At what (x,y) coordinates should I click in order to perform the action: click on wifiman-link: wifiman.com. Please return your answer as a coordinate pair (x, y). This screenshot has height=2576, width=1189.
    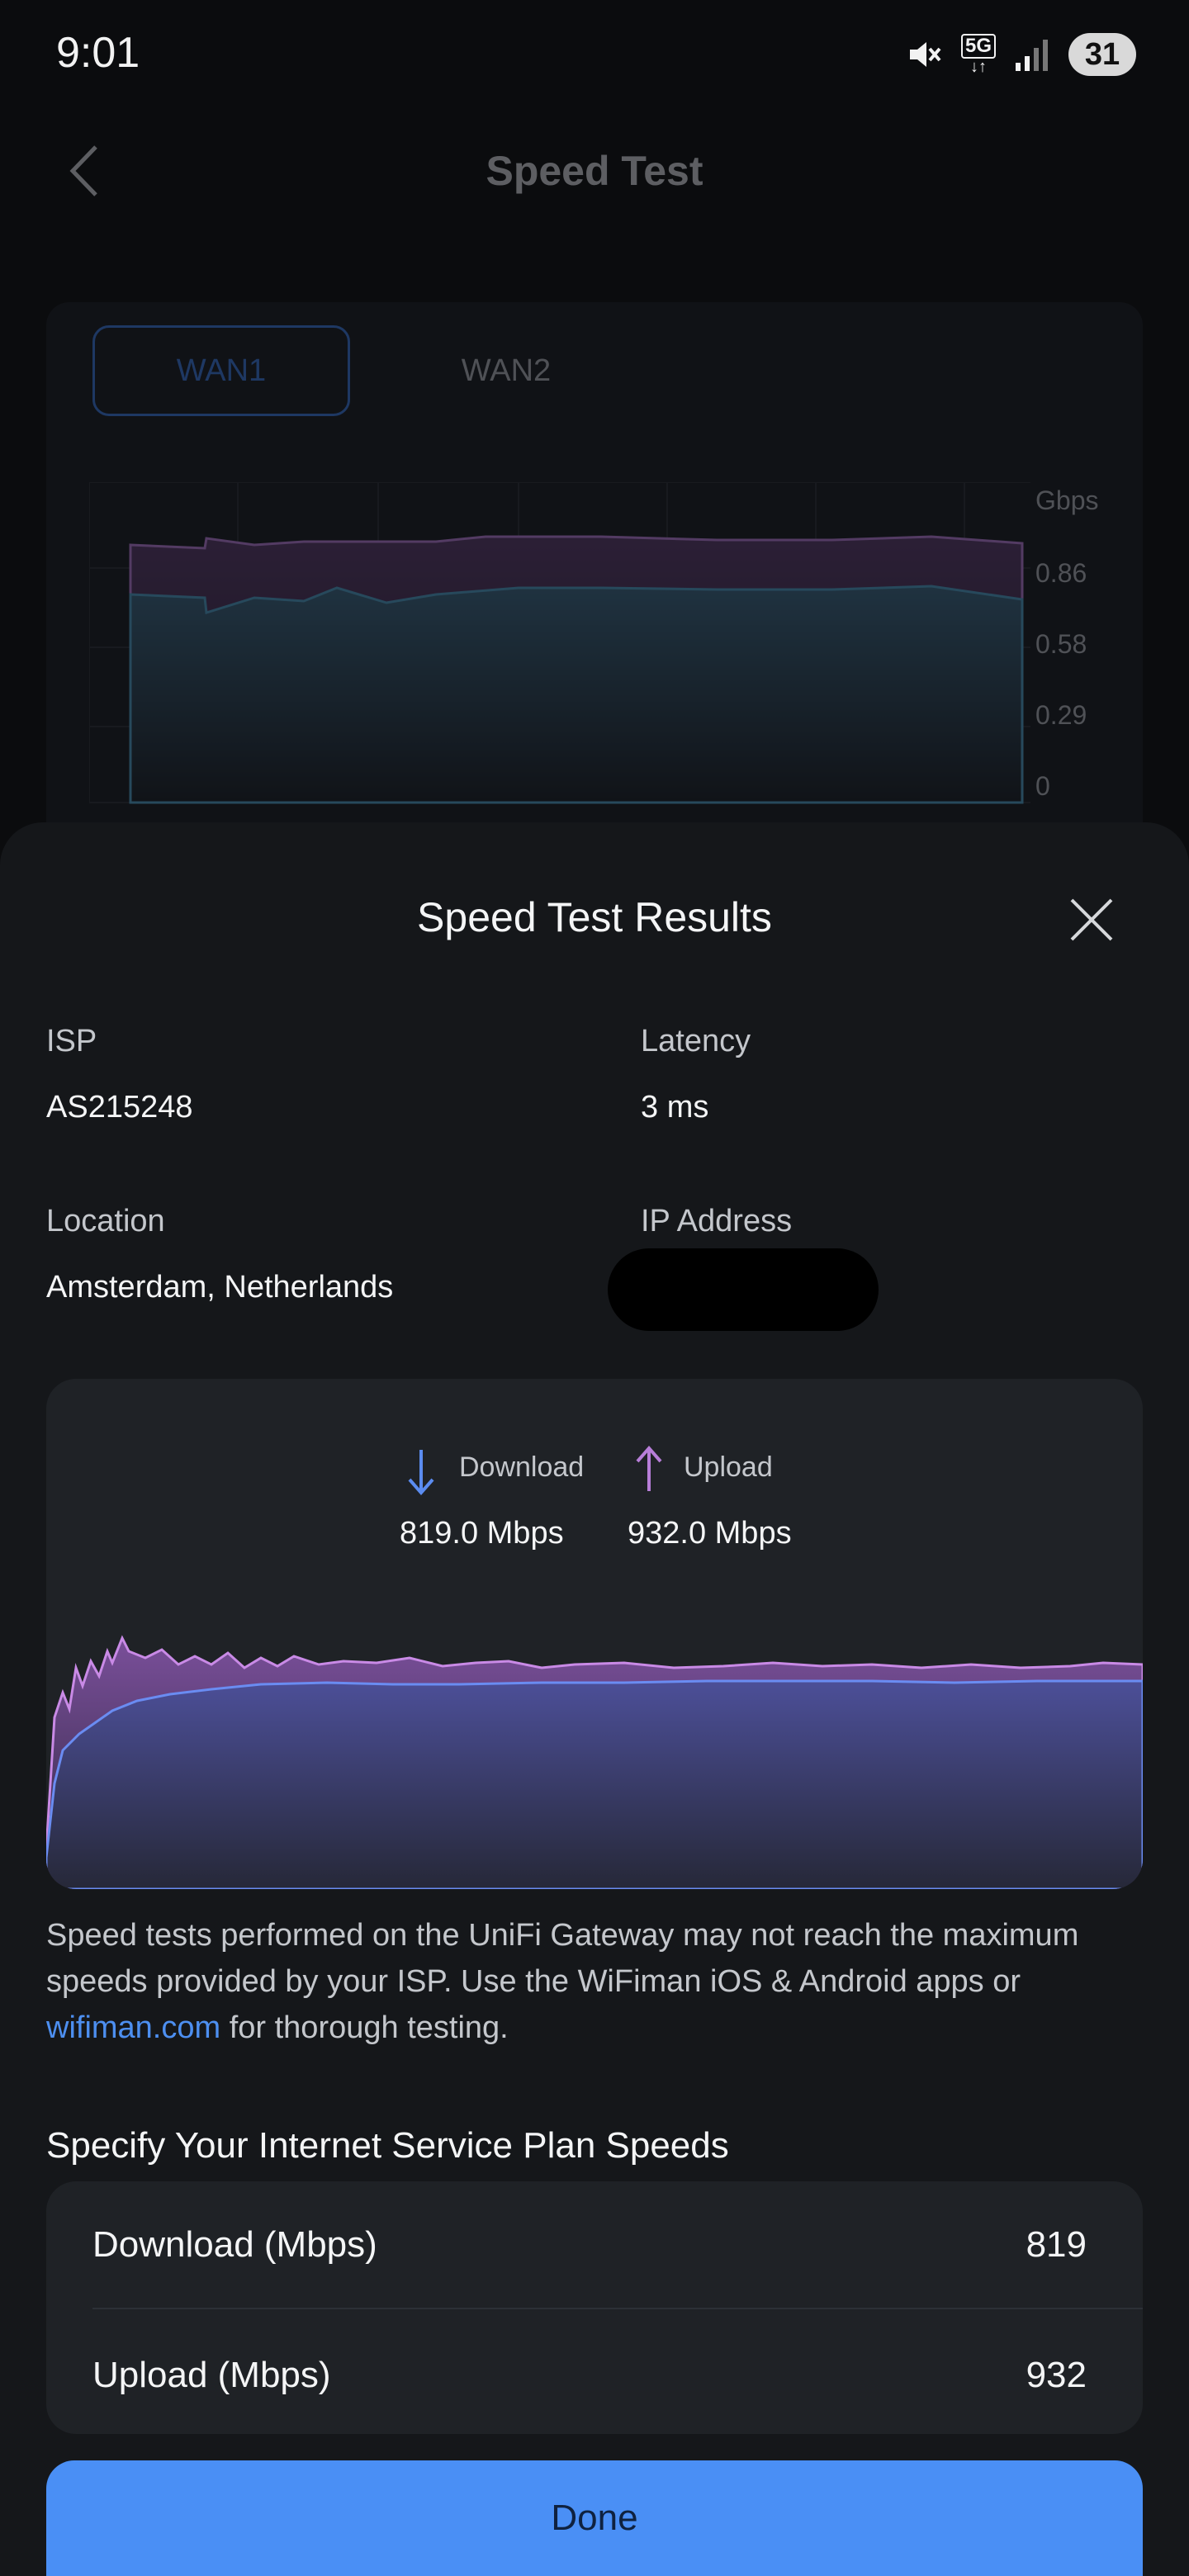
    Looking at the image, I should click on (133, 2027).